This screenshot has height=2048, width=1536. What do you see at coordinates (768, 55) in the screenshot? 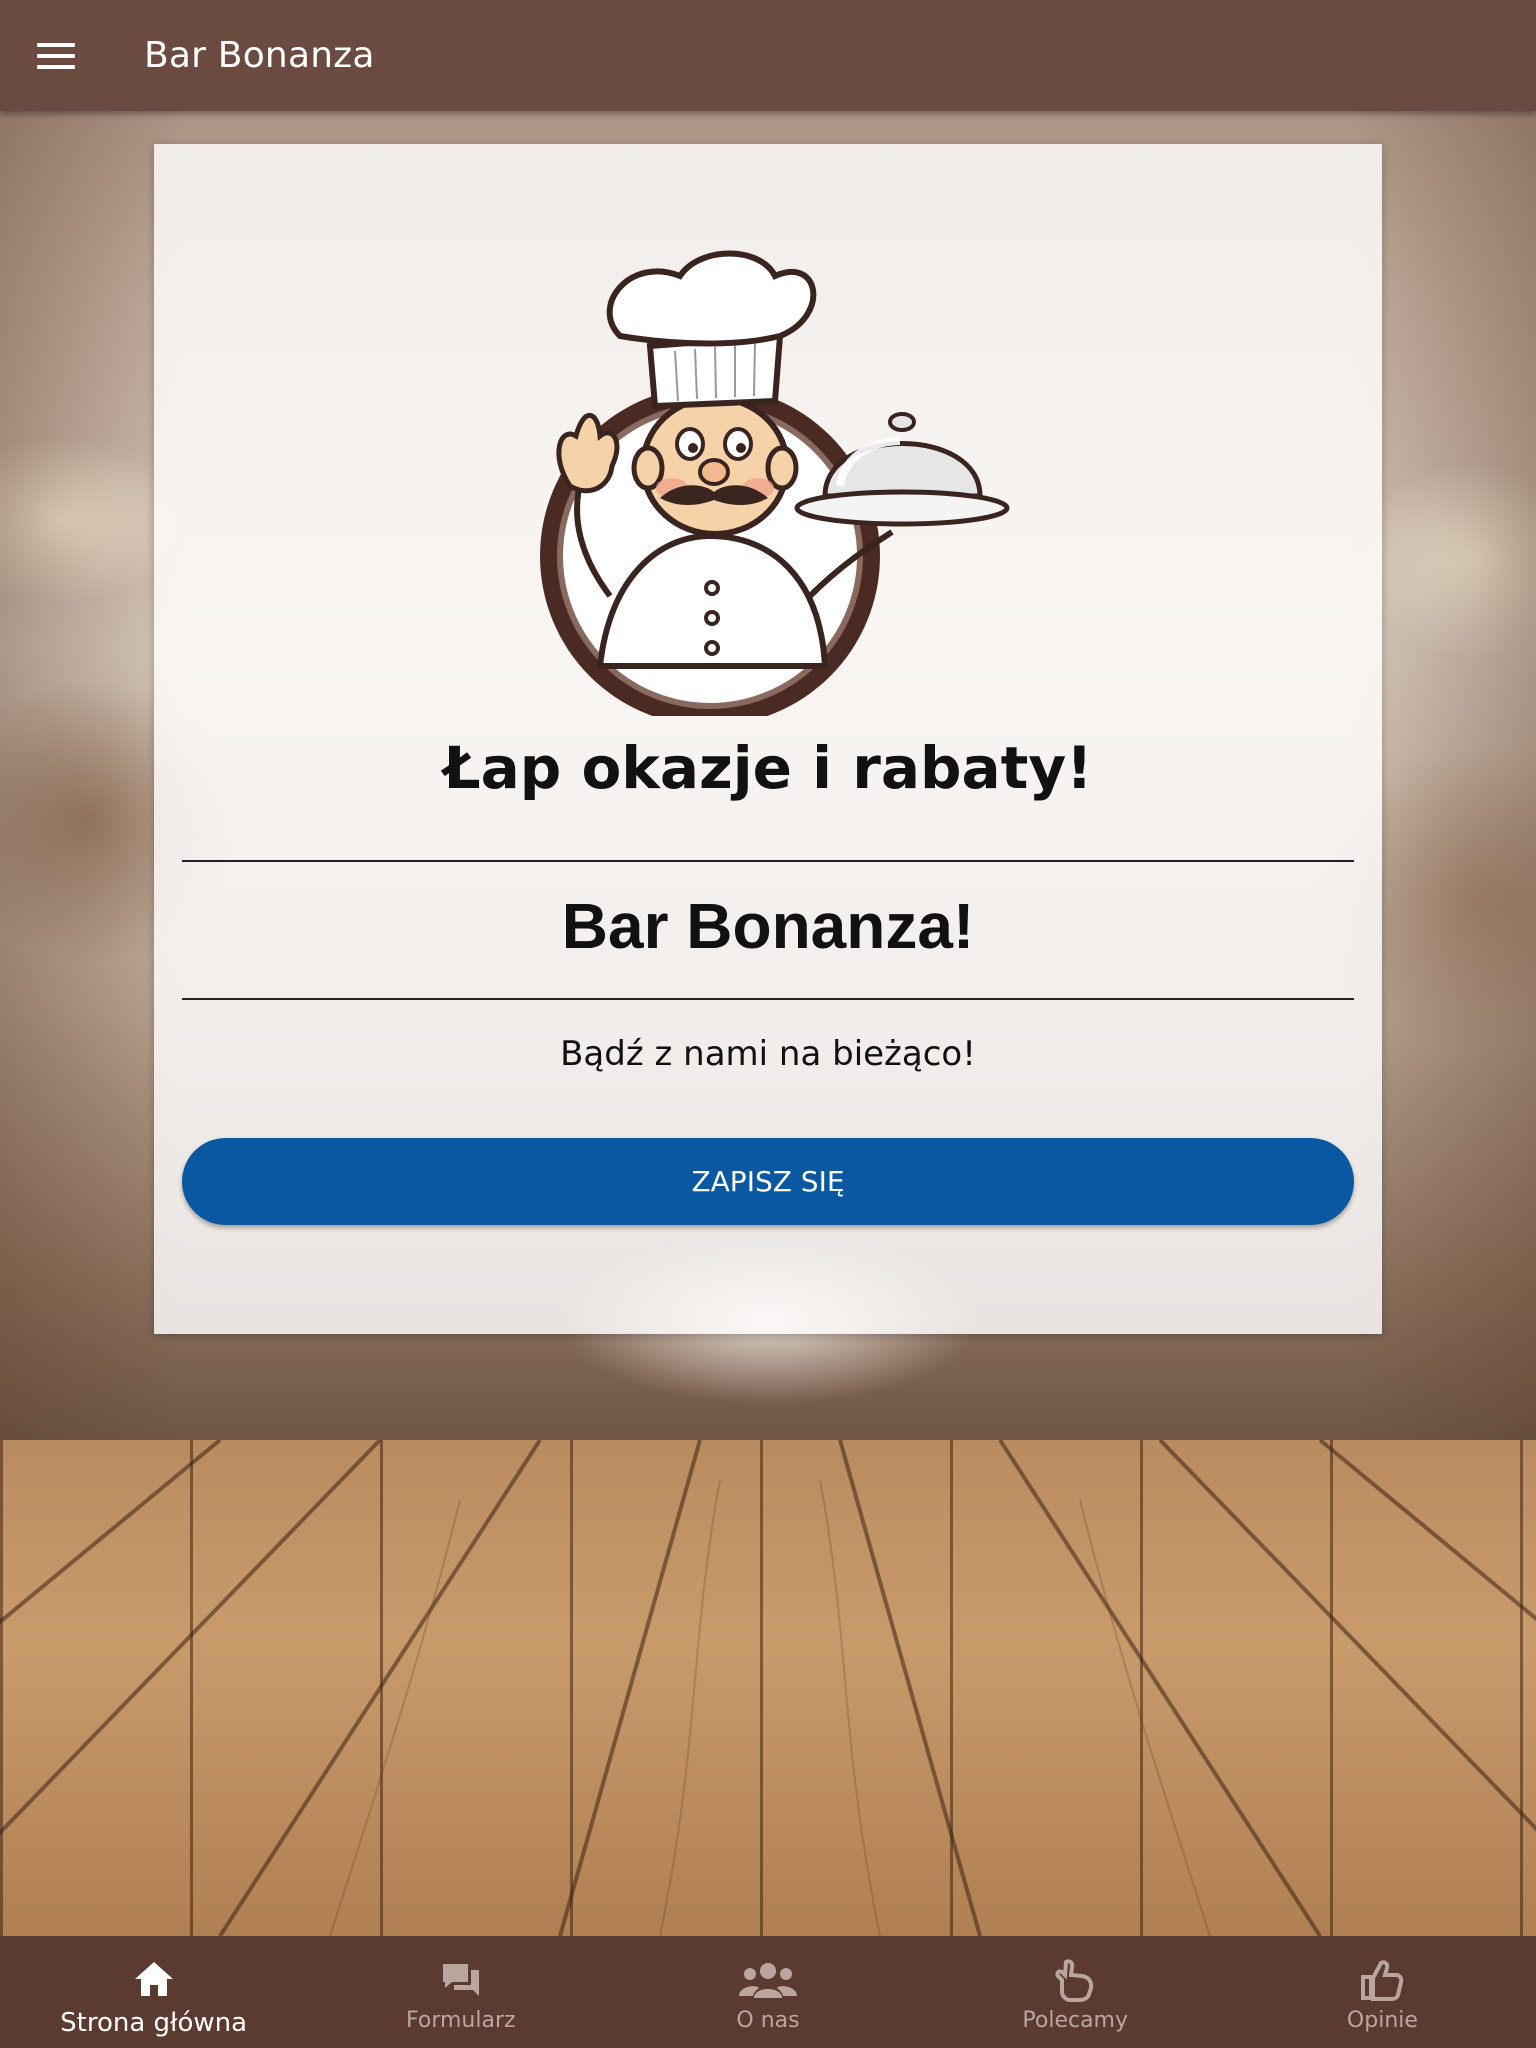
I see `top-app-bar: Bar Bonanza` at bounding box center [768, 55].